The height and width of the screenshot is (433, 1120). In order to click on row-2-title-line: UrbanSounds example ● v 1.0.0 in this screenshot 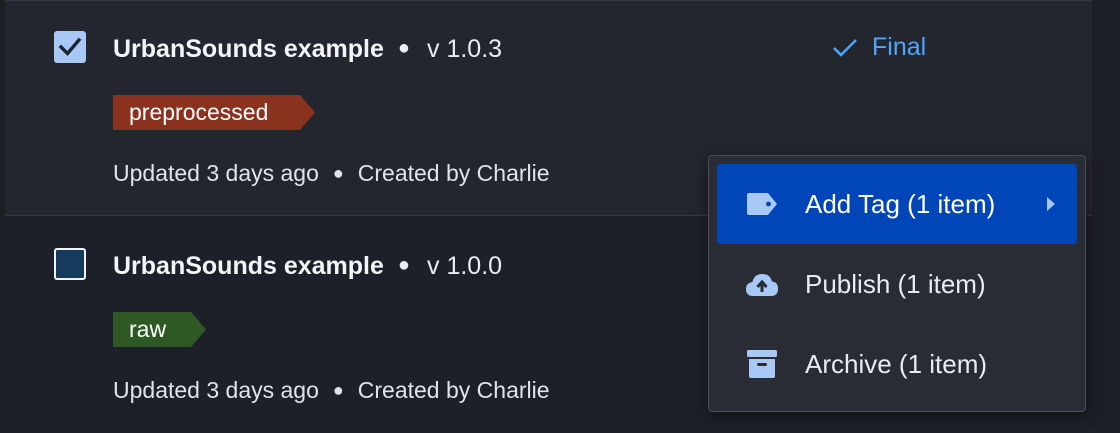, I will do `click(307, 265)`.